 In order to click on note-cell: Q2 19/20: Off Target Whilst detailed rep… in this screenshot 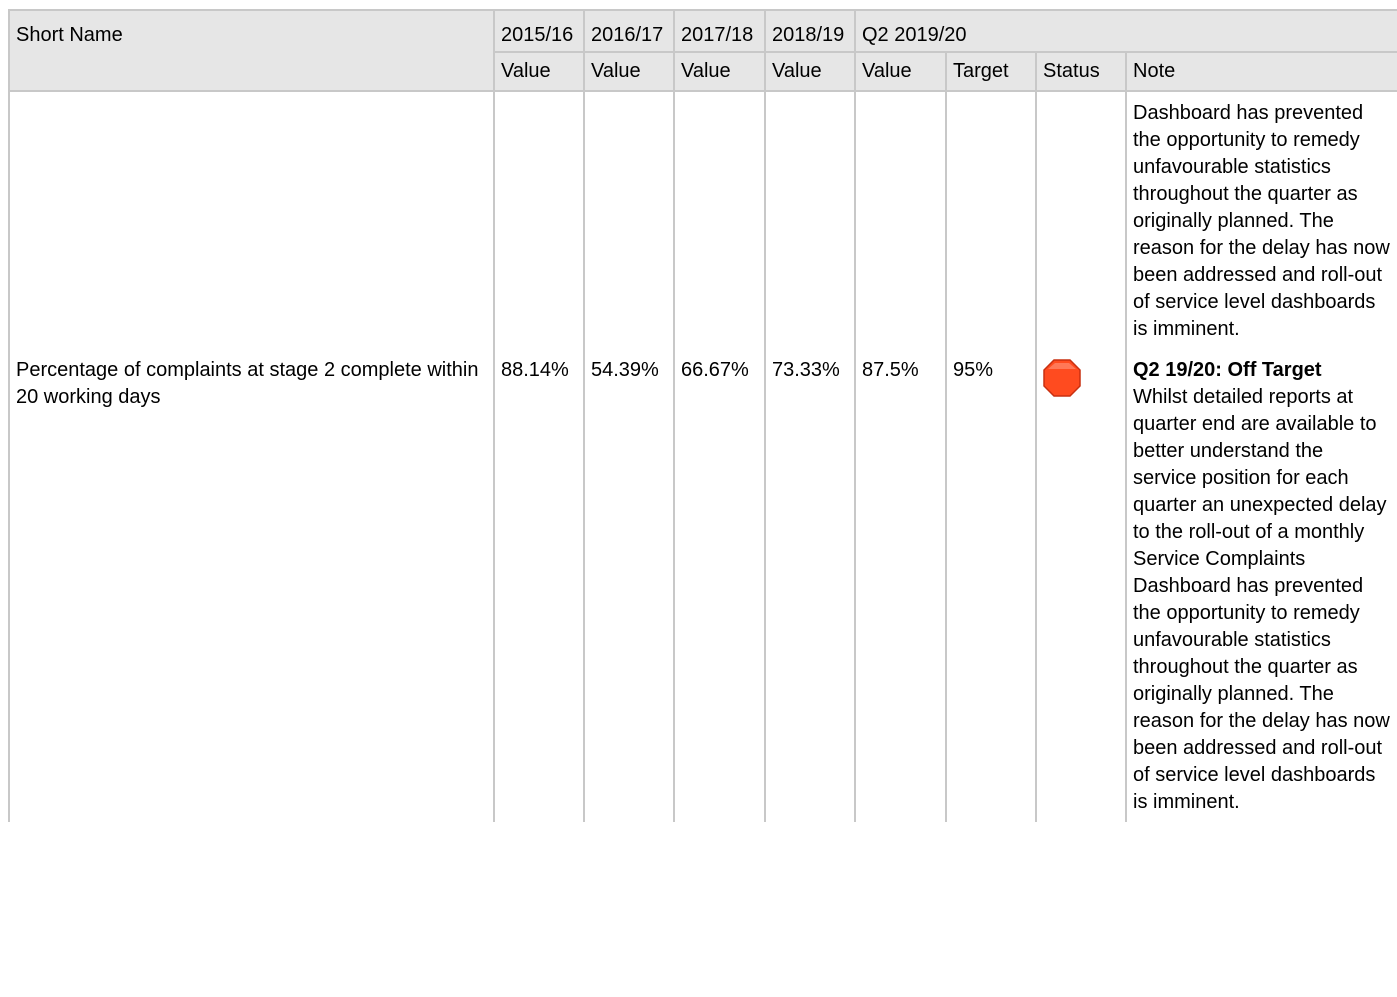, I will do `click(1260, 585)`.